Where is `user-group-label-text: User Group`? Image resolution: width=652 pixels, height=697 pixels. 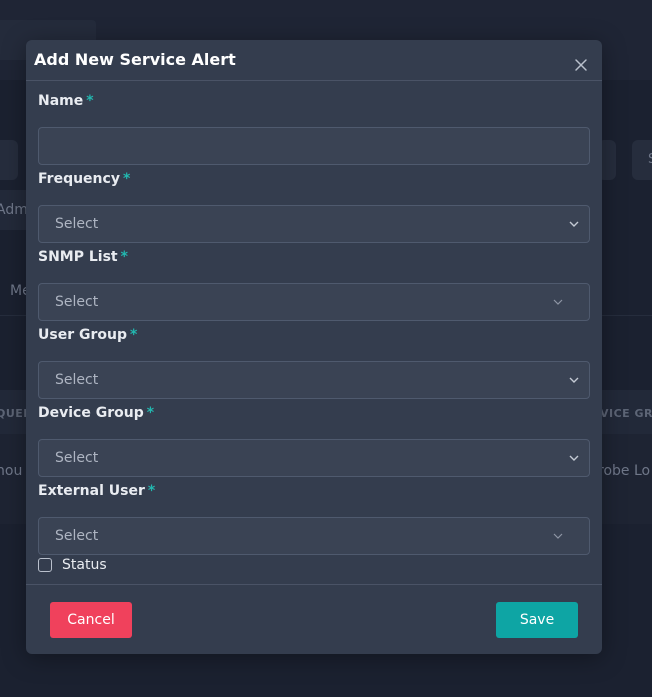
user-group-label-text: User Group is located at coordinates (82, 335).